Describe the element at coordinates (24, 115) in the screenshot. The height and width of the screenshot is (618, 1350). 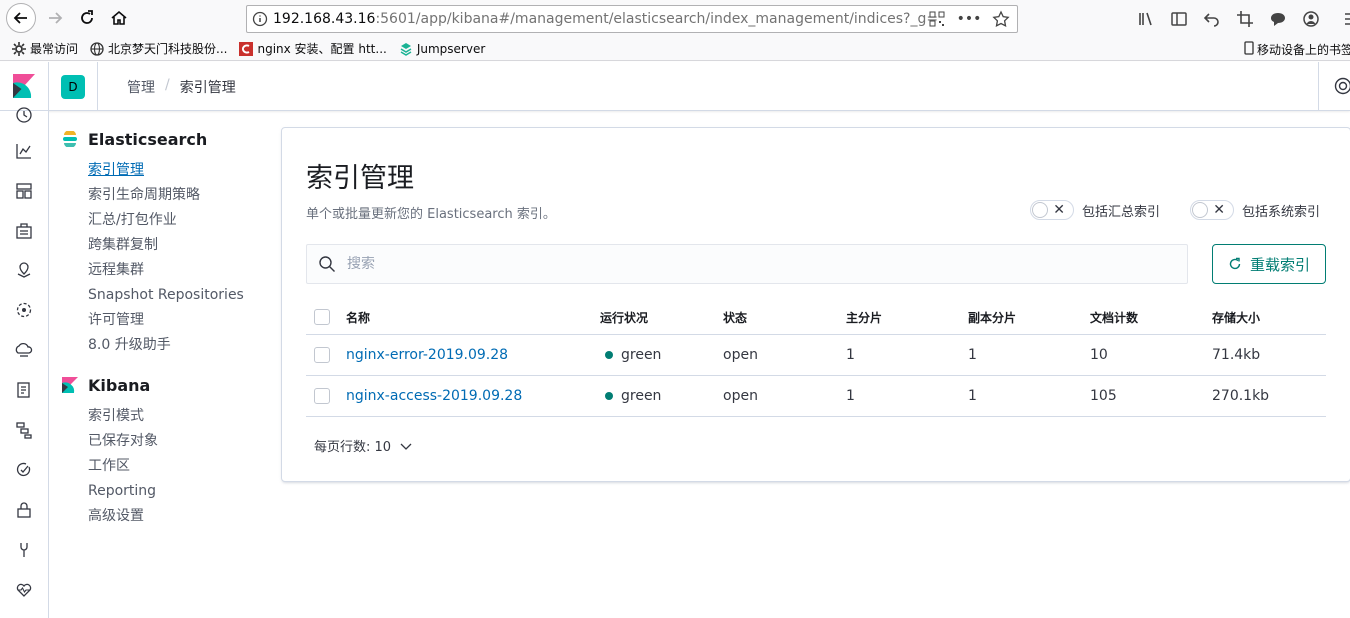
I see `clock-icon` at that location.